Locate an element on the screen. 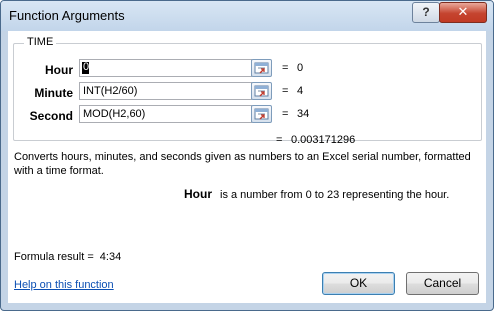  minute-collapse-button is located at coordinates (261, 91).